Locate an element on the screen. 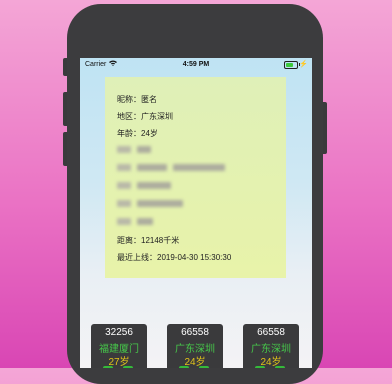  battery-icon is located at coordinates (291, 65).